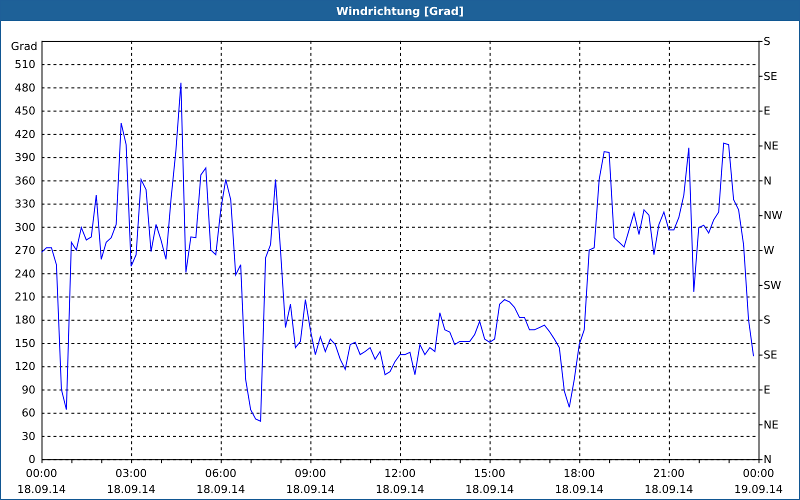 Image resolution: width=800 pixels, height=500 pixels. I want to click on x-tick-label: 00:00 19.09.14, so click(758, 481).